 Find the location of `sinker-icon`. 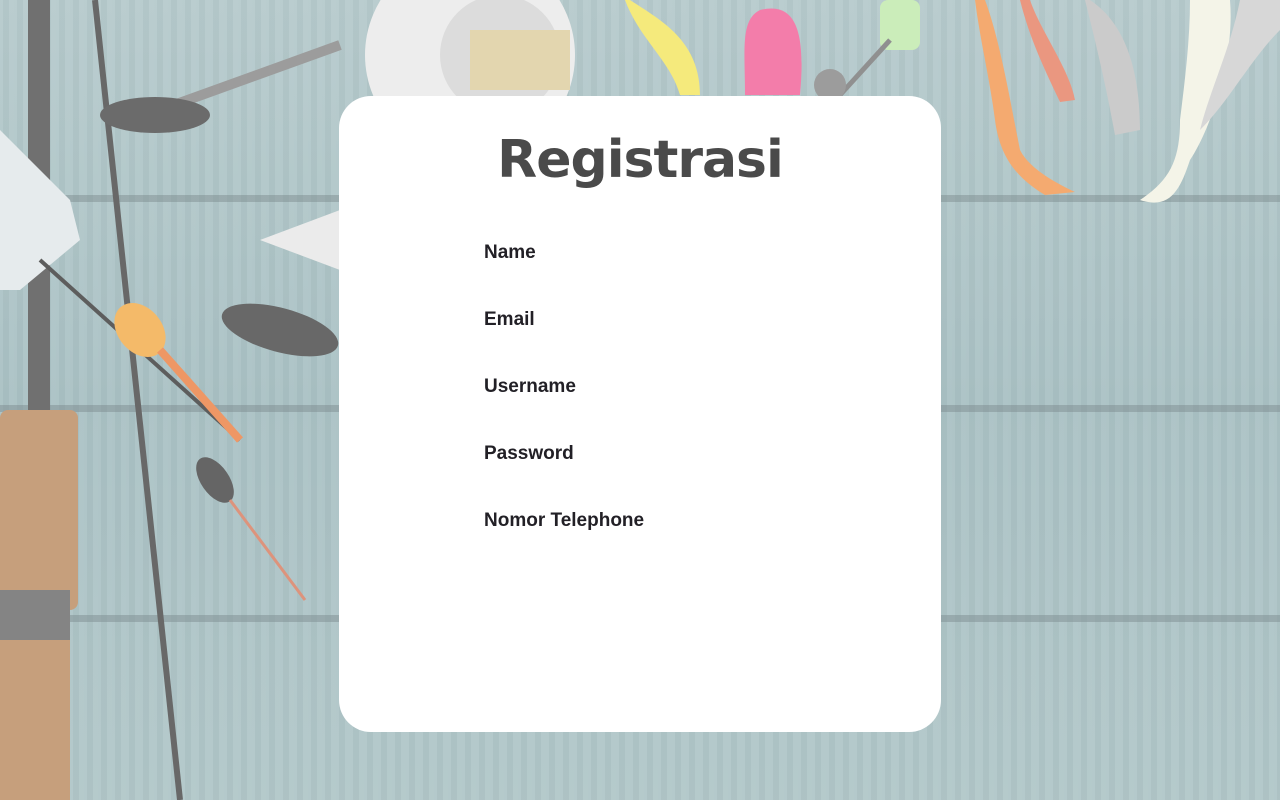

sinker-icon is located at coordinates (280, 330).